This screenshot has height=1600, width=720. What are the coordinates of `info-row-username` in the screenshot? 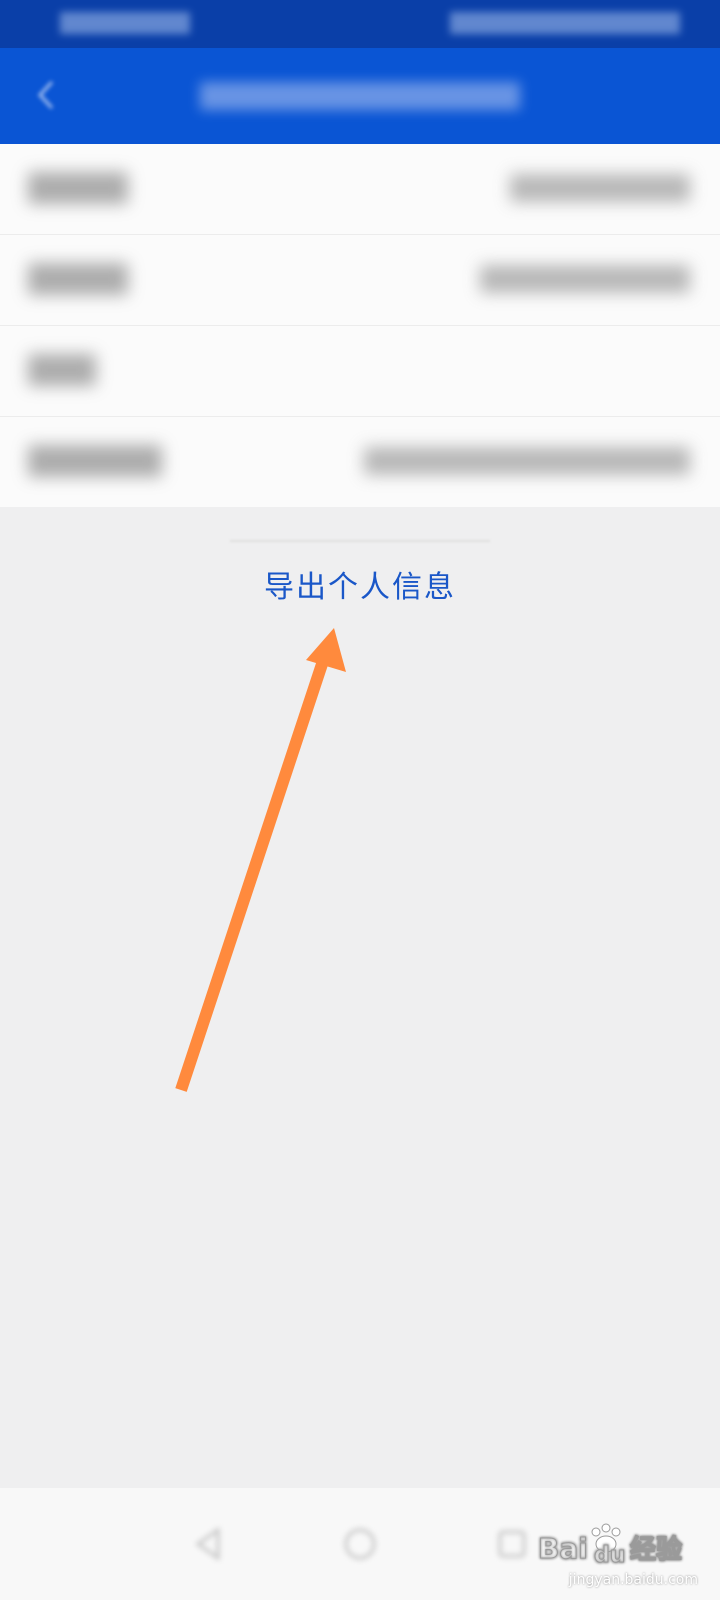 It's located at (360, 189).